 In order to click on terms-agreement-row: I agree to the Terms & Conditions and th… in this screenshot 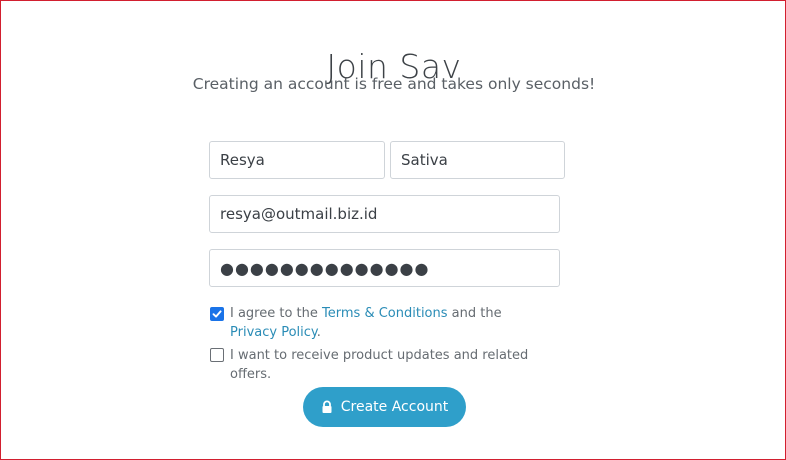, I will do `click(375, 323)`.